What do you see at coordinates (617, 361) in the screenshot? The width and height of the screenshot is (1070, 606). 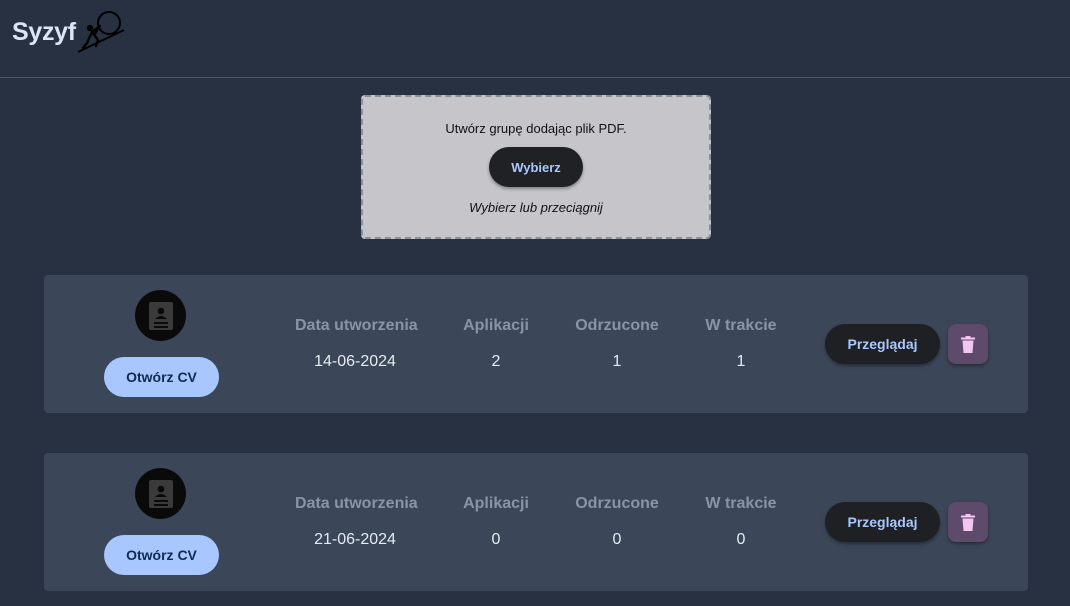 I see `rejected-value: 1` at bounding box center [617, 361].